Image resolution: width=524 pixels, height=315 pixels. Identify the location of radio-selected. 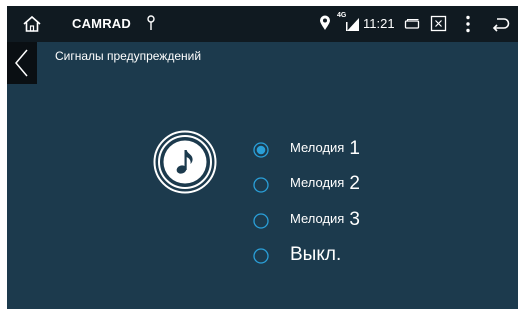
(261, 150).